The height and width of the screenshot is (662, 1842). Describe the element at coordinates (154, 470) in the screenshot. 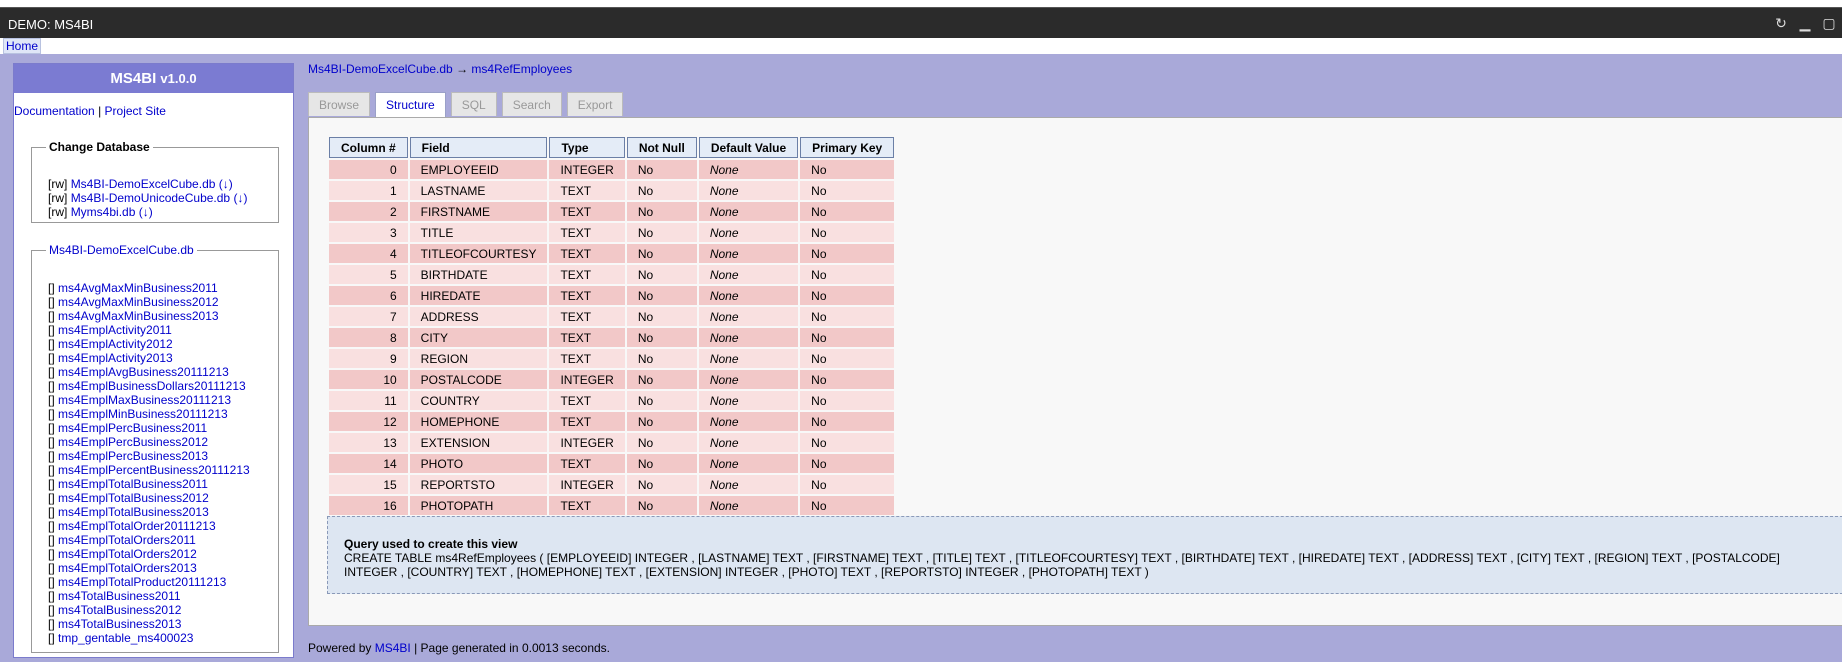

I see `table-link: ms4EmplPercentBusiness20111213` at that location.